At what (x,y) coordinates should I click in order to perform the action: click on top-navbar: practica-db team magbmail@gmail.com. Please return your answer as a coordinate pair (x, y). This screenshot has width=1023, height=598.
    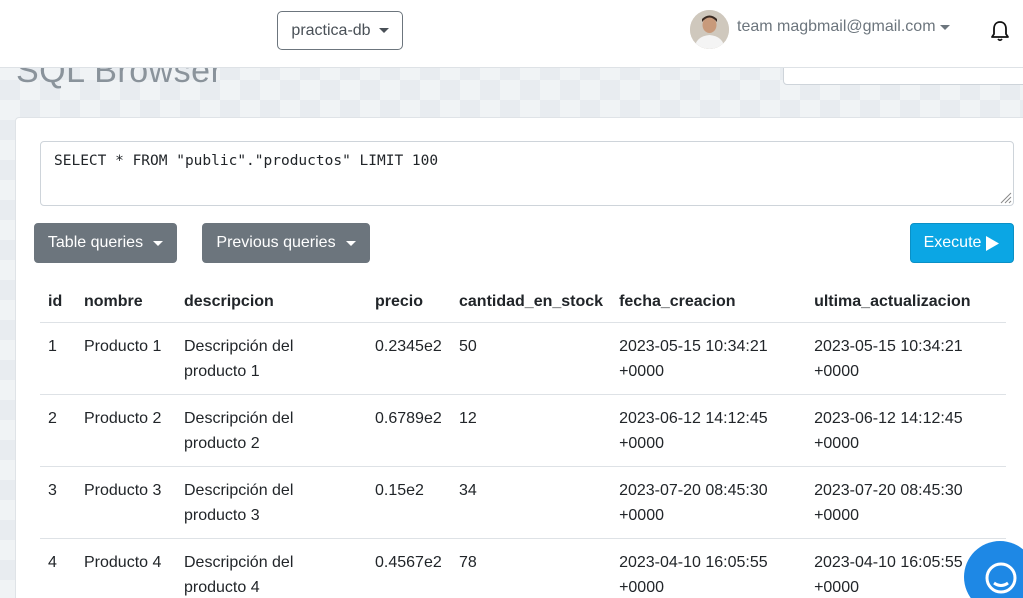
    Looking at the image, I should click on (511, 34).